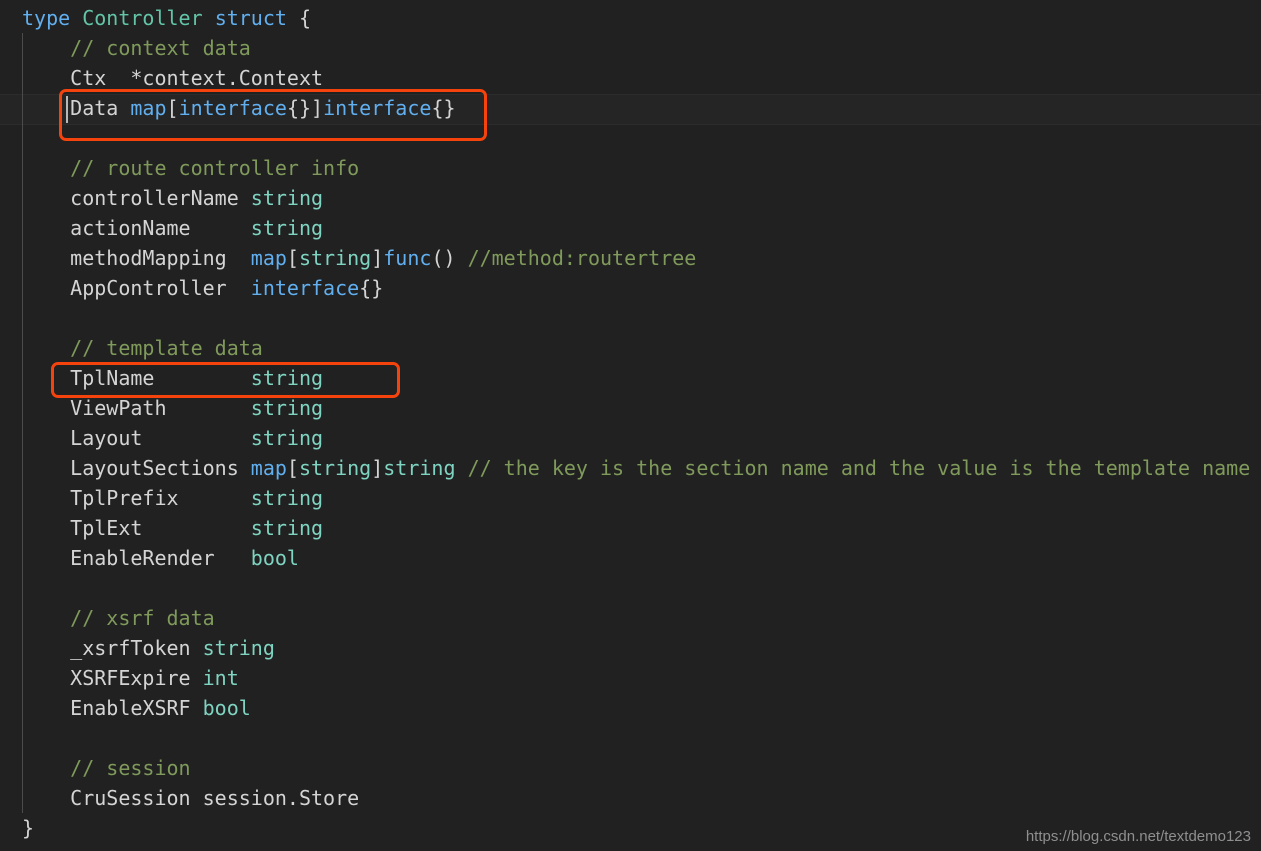  What do you see at coordinates (443, 108) in the screenshot?
I see `code-token-punct: {}` at bounding box center [443, 108].